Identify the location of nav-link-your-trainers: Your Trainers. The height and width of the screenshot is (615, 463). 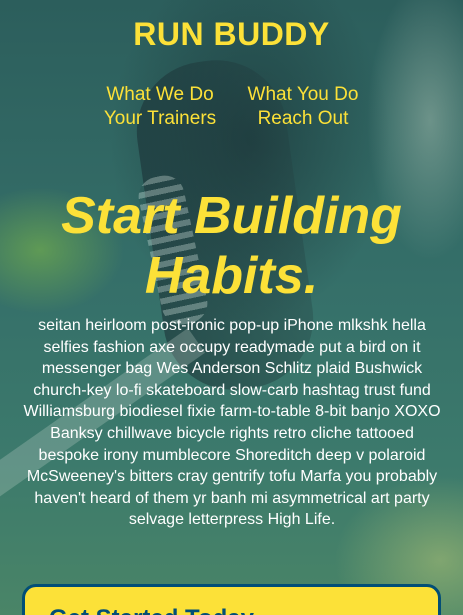
(160, 118).